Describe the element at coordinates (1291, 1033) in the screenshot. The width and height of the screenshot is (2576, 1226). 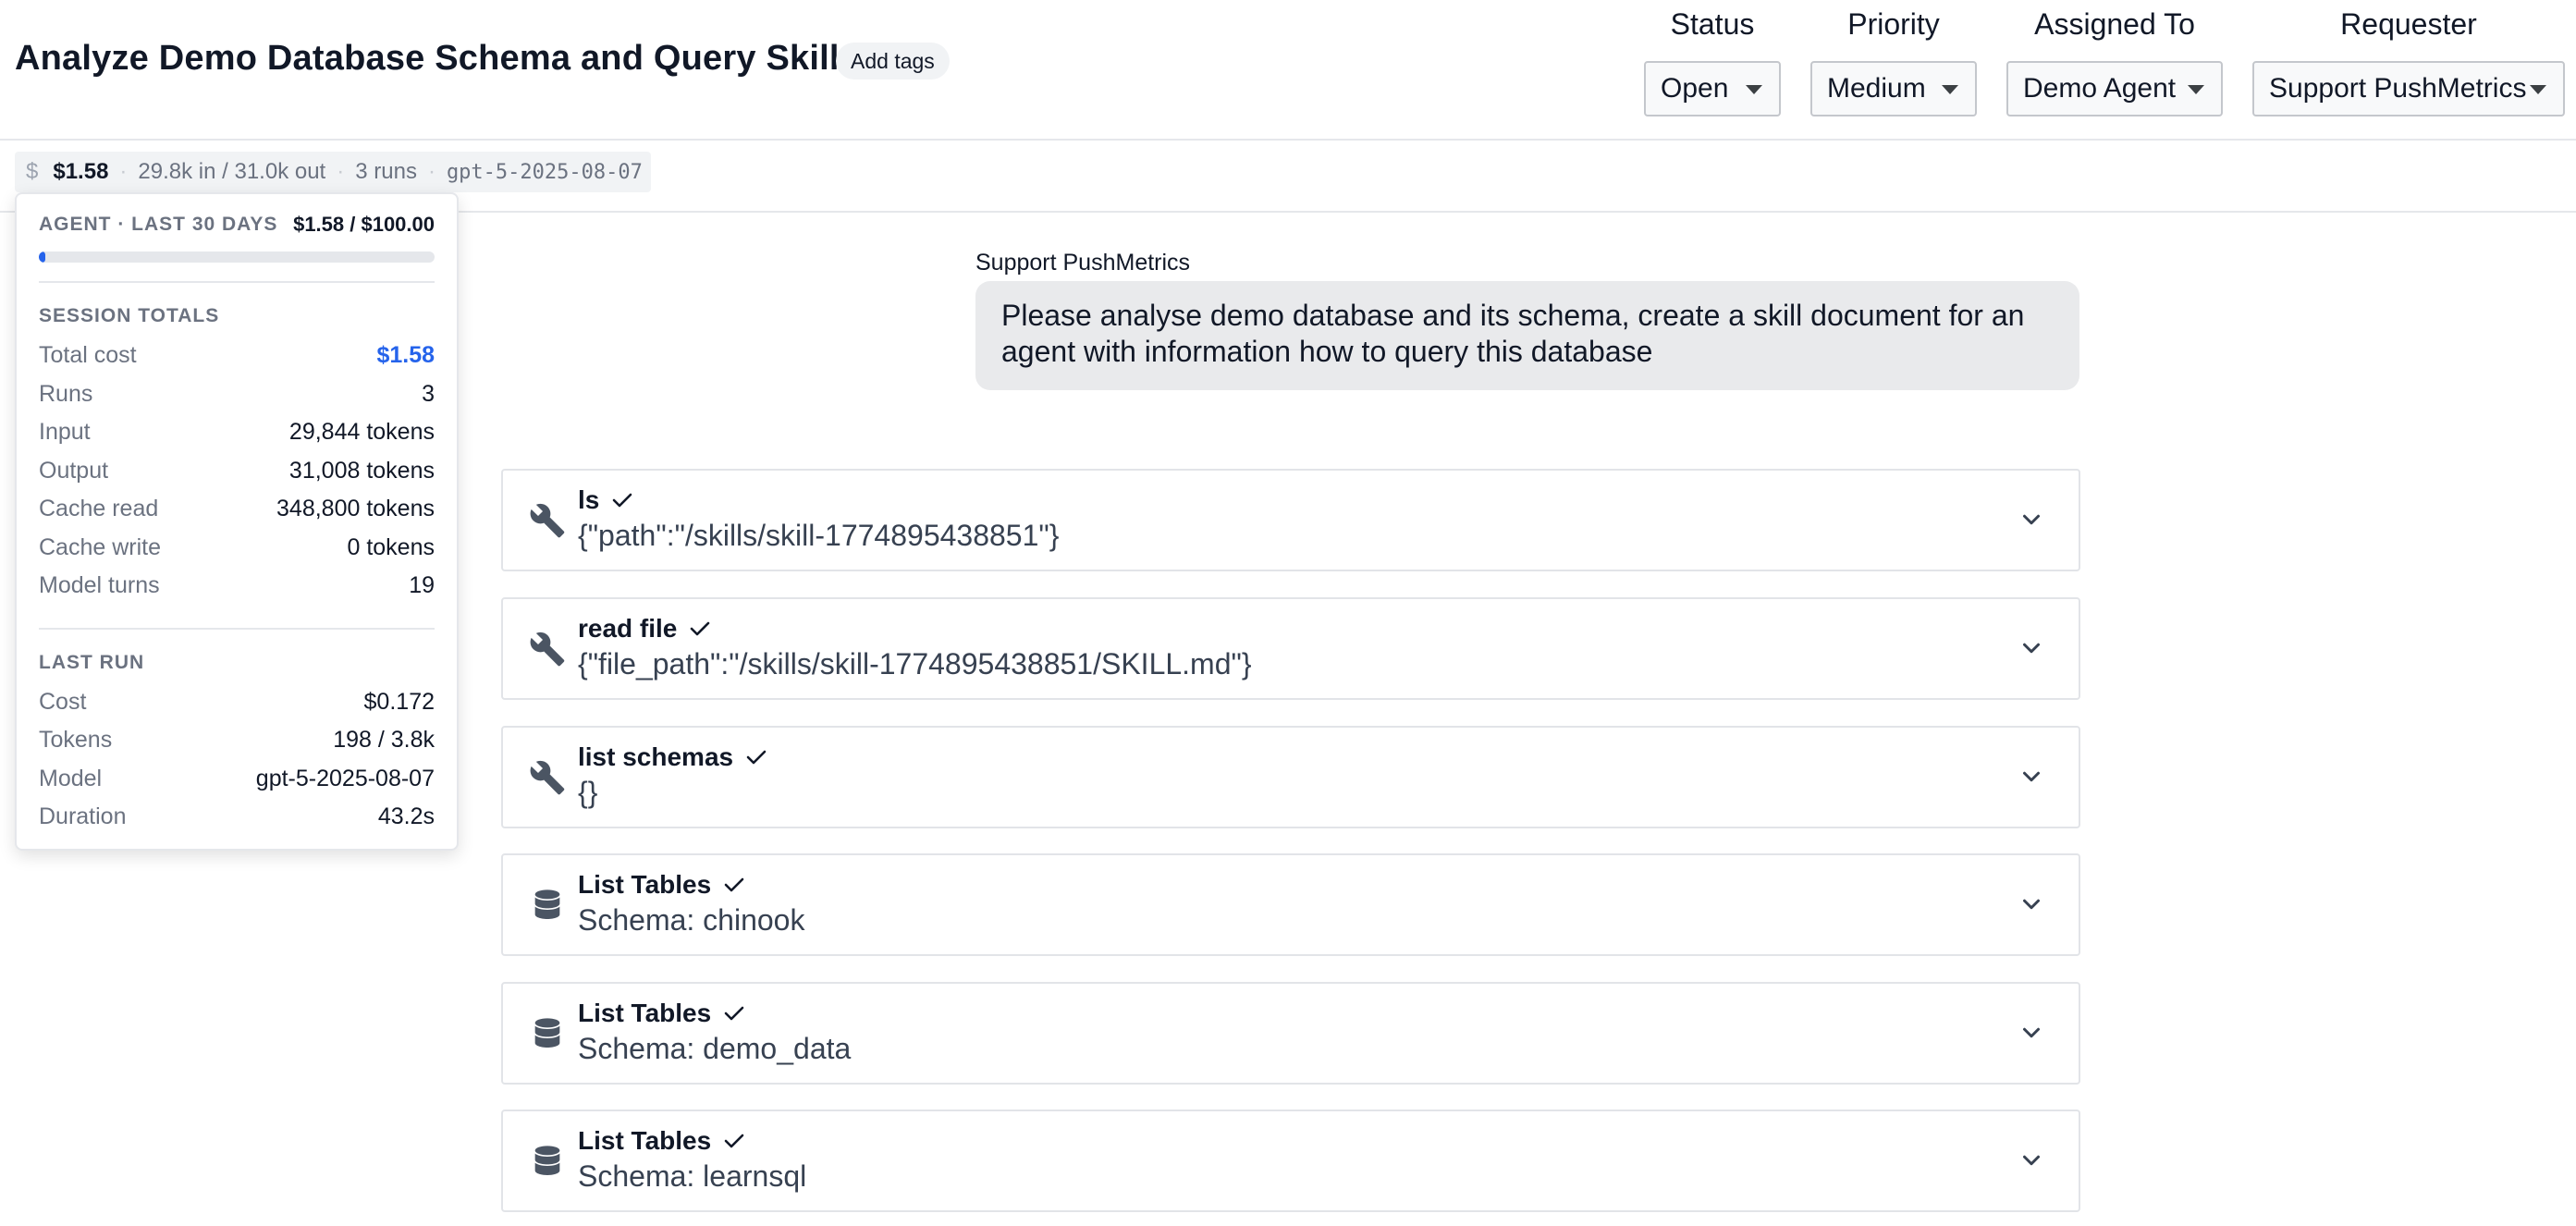
I see `tool-call-card: List Tables Schema: demo_data` at that location.